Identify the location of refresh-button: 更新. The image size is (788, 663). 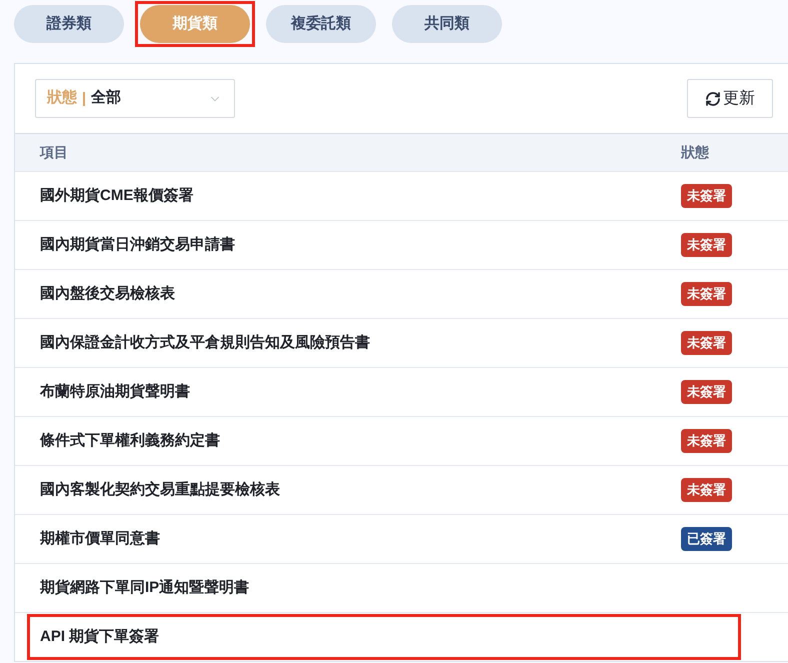
(730, 98).